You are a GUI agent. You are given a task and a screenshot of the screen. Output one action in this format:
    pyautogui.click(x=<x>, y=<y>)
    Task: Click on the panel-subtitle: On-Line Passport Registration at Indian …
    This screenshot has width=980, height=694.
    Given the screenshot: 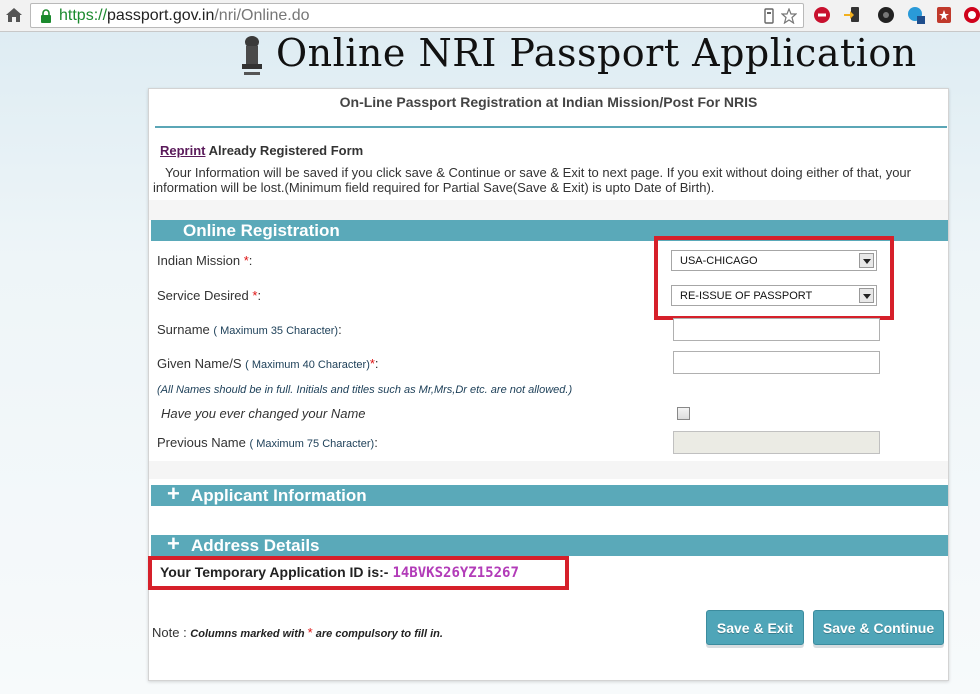 What is the action you would take?
    pyautogui.click(x=548, y=102)
    